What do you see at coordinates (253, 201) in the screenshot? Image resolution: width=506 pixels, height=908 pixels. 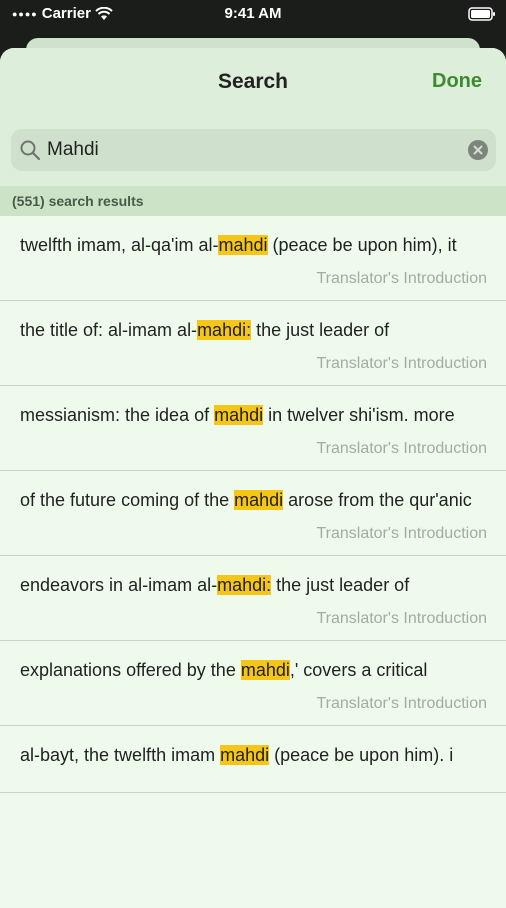 I see `results-count: (551) search results` at bounding box center [253, 201].